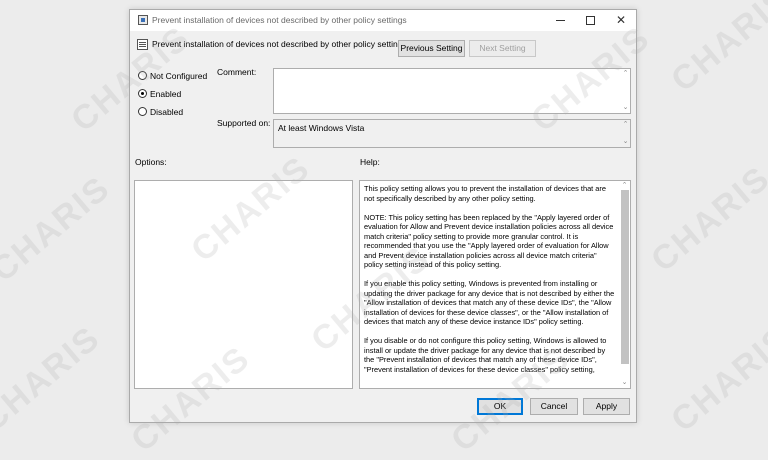  What do you see at coordinates (321, 128) in the screenshot?
I see `supported-on-value: At least Windows Vista` at bounding box center [321, 128].